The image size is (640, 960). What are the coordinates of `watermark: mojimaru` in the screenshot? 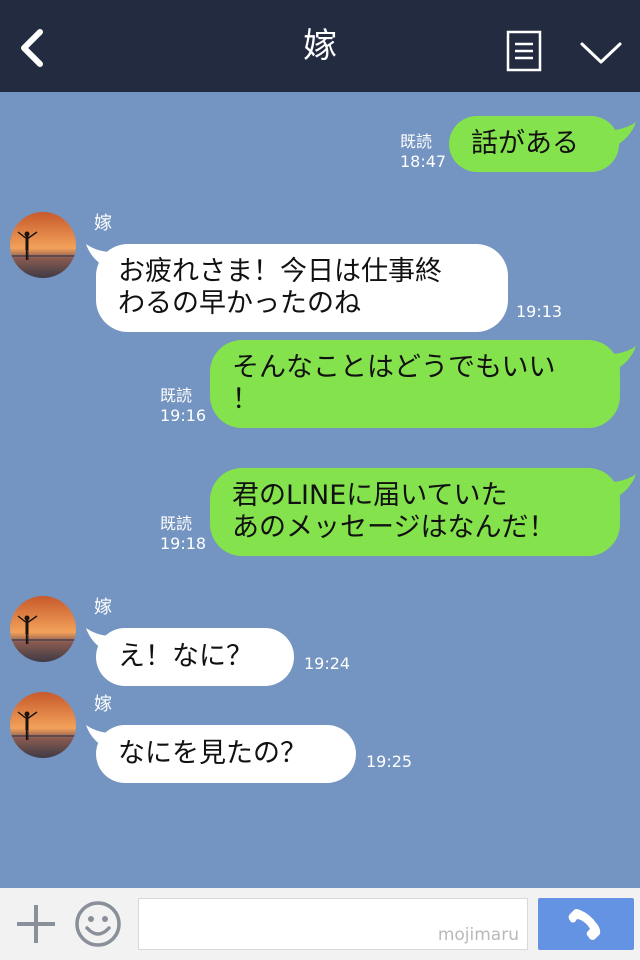 It's located at (478, 935).